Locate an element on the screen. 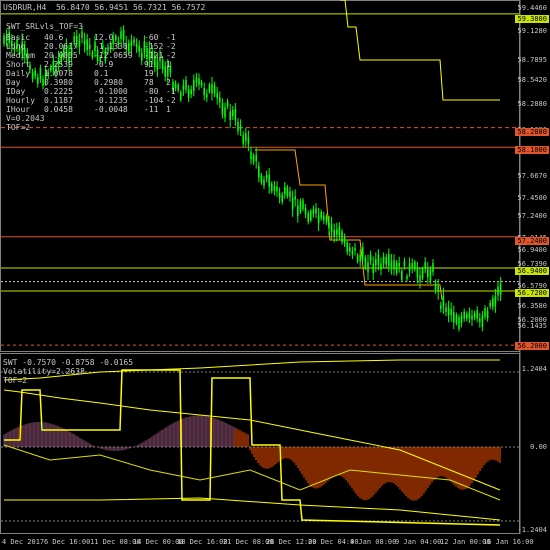 The width and height of the screenshot is (550, 550). info-cell: Short is located at coordinates (18, 64).